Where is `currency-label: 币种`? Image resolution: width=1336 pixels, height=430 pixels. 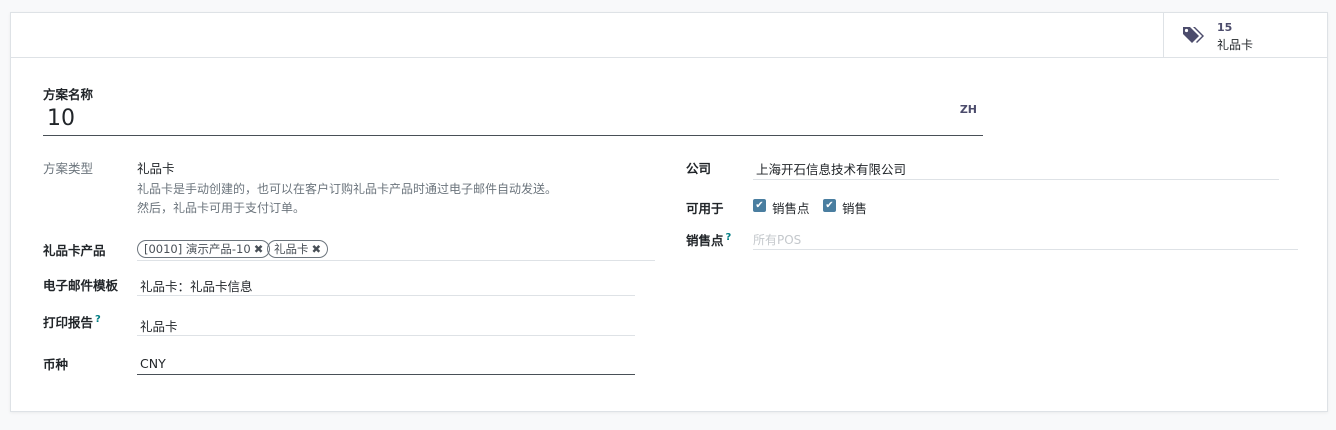
currency-label: 币种 is located at coordinates (56, 364).